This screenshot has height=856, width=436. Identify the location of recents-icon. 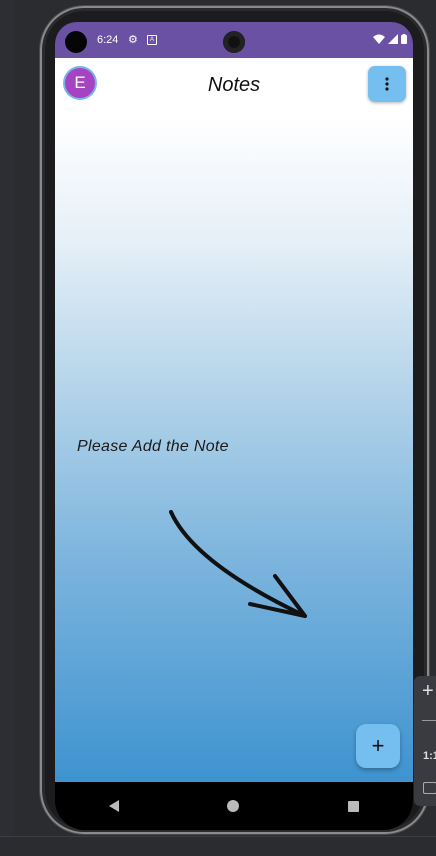
(353, 806).